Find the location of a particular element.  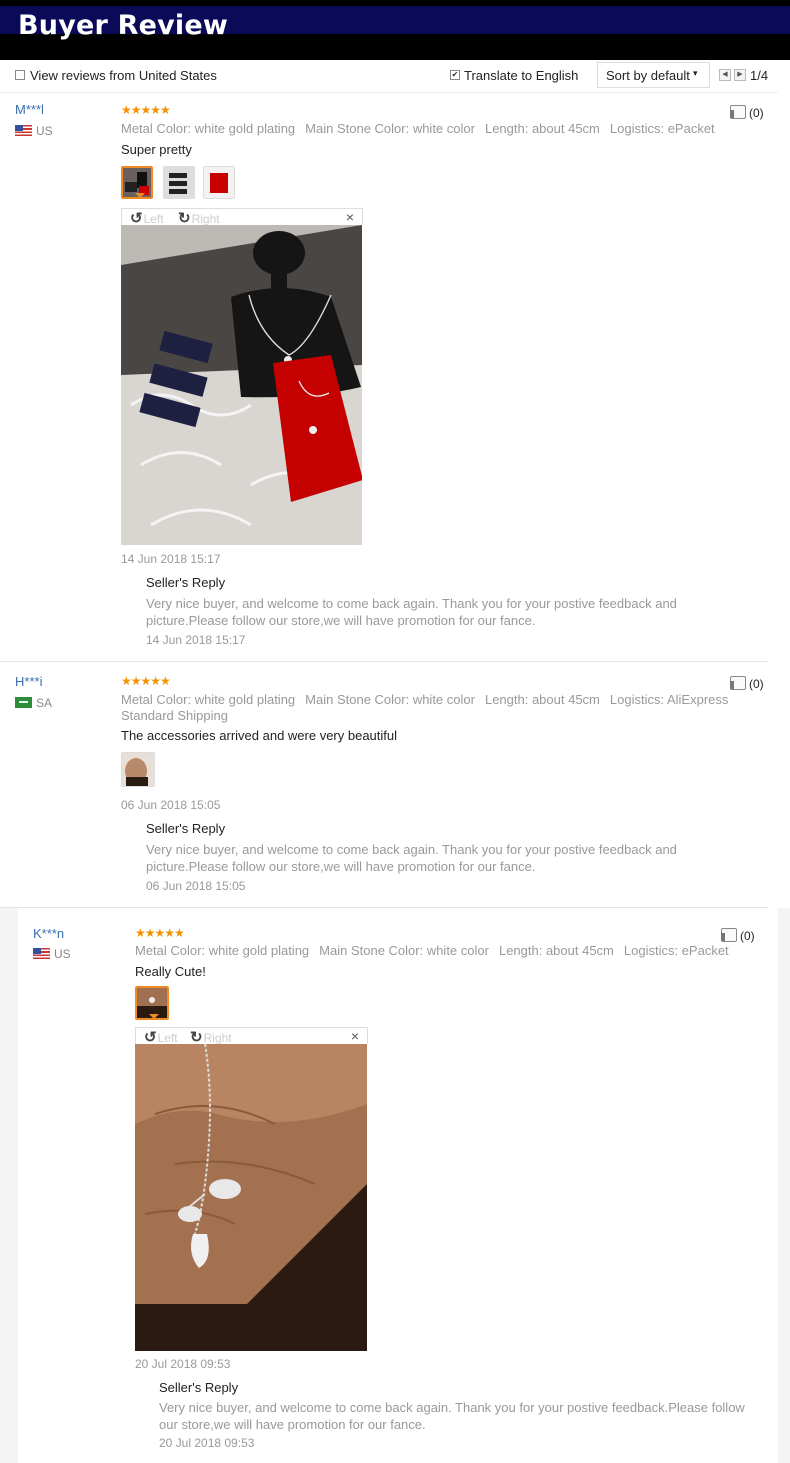

sort-dropdown: Sort by default ▾ is located at coordinates (653, 75).